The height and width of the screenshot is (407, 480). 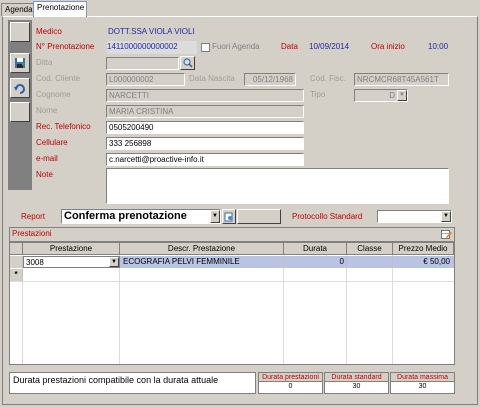 What do you see at coordinates (422, 377) in the screenshot?
I see `durata-massima-label: Durata massima` at bounding box center [422, 377].